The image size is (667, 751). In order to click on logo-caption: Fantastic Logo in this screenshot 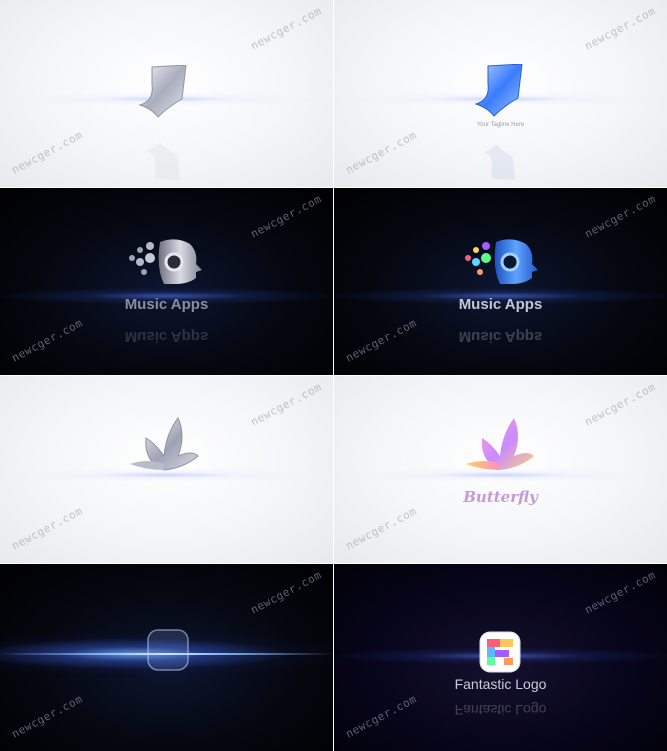, I will do `click(500, 684)`.